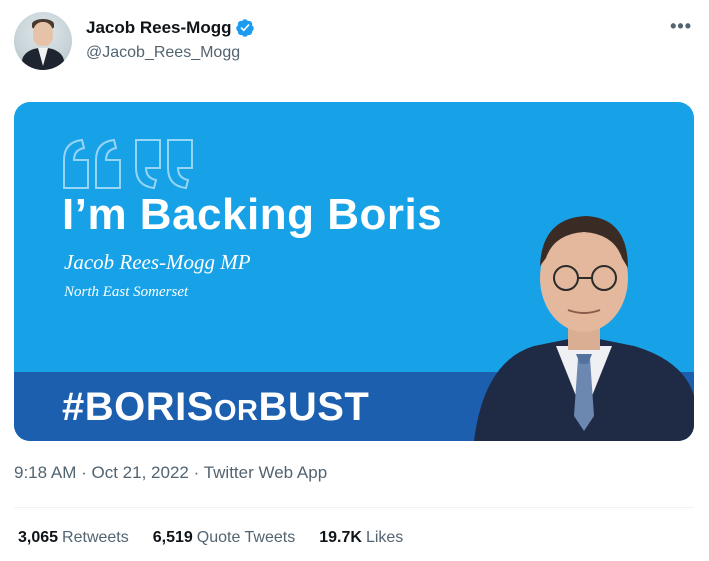  What do you see at coordinates (45, 472) in the screenshot?
I see `tweet-time: 9:18 AM` at bounding box center [45, 472].